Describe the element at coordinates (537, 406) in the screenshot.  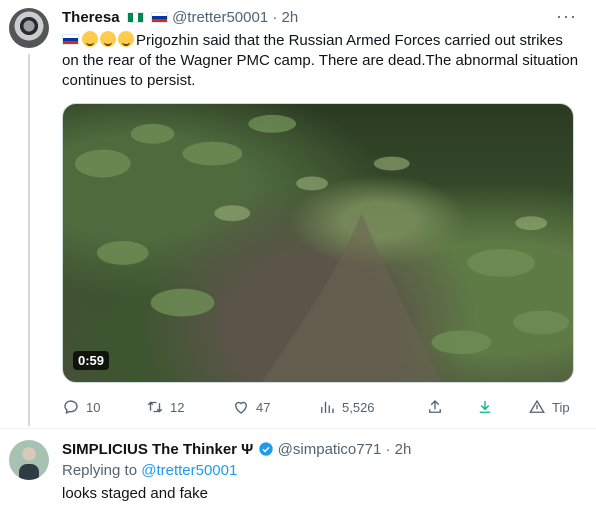
I see `tip-icon` at that location.